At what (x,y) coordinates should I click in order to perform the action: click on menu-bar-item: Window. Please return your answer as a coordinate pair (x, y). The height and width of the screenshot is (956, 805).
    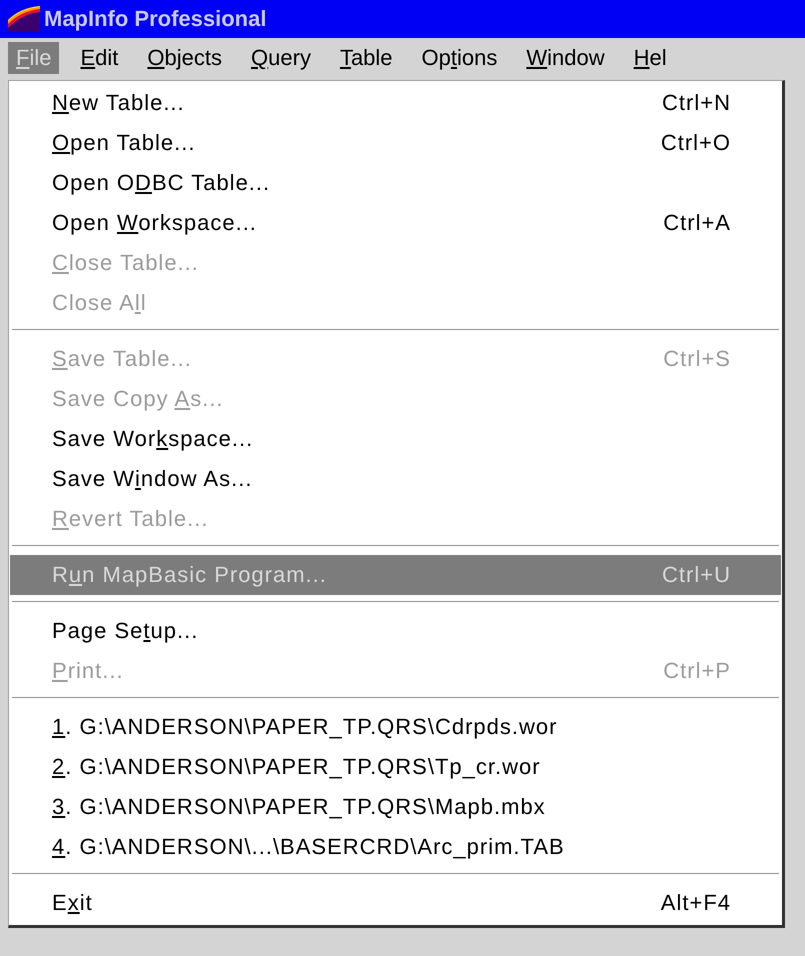
    Looking at the image, I should click on (565, 58).